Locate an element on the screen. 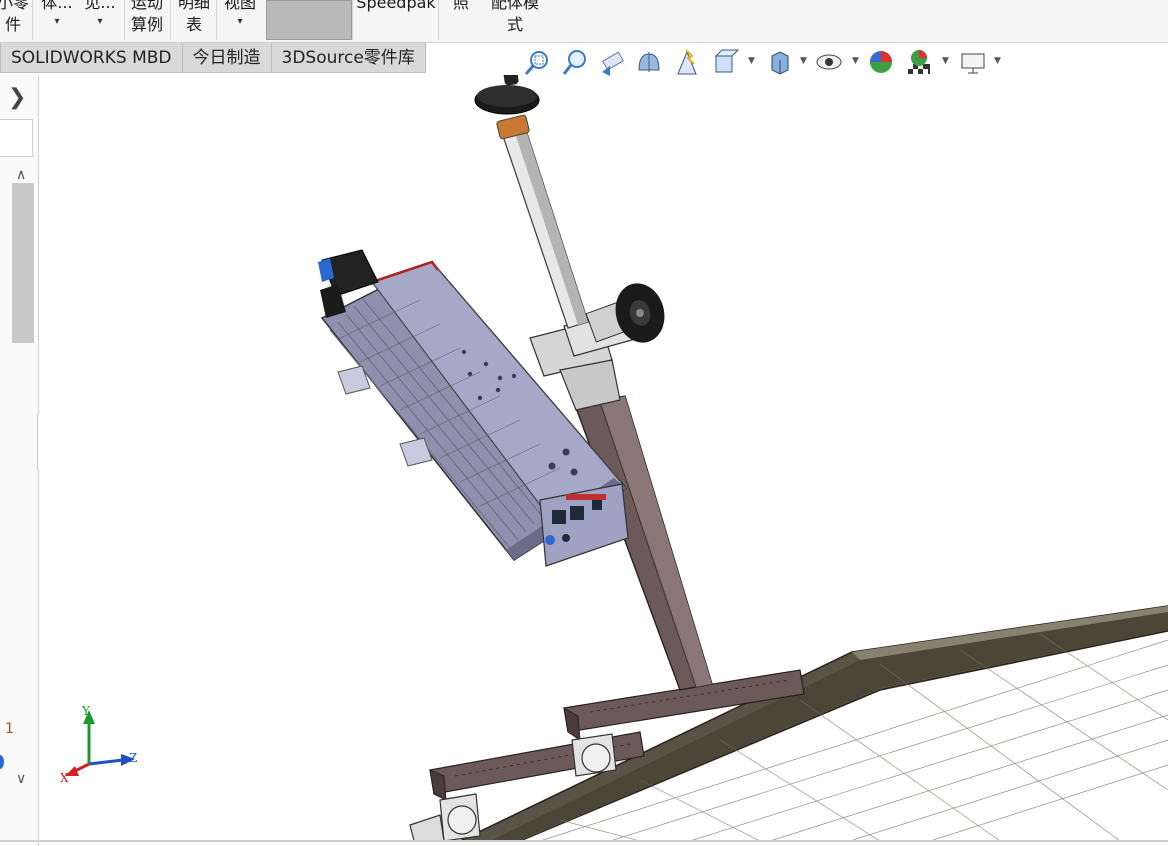 The height and width of the screenshot is (846, 1168). ribbon-button-label-line2: 式 is located at coordinates (514, 24).